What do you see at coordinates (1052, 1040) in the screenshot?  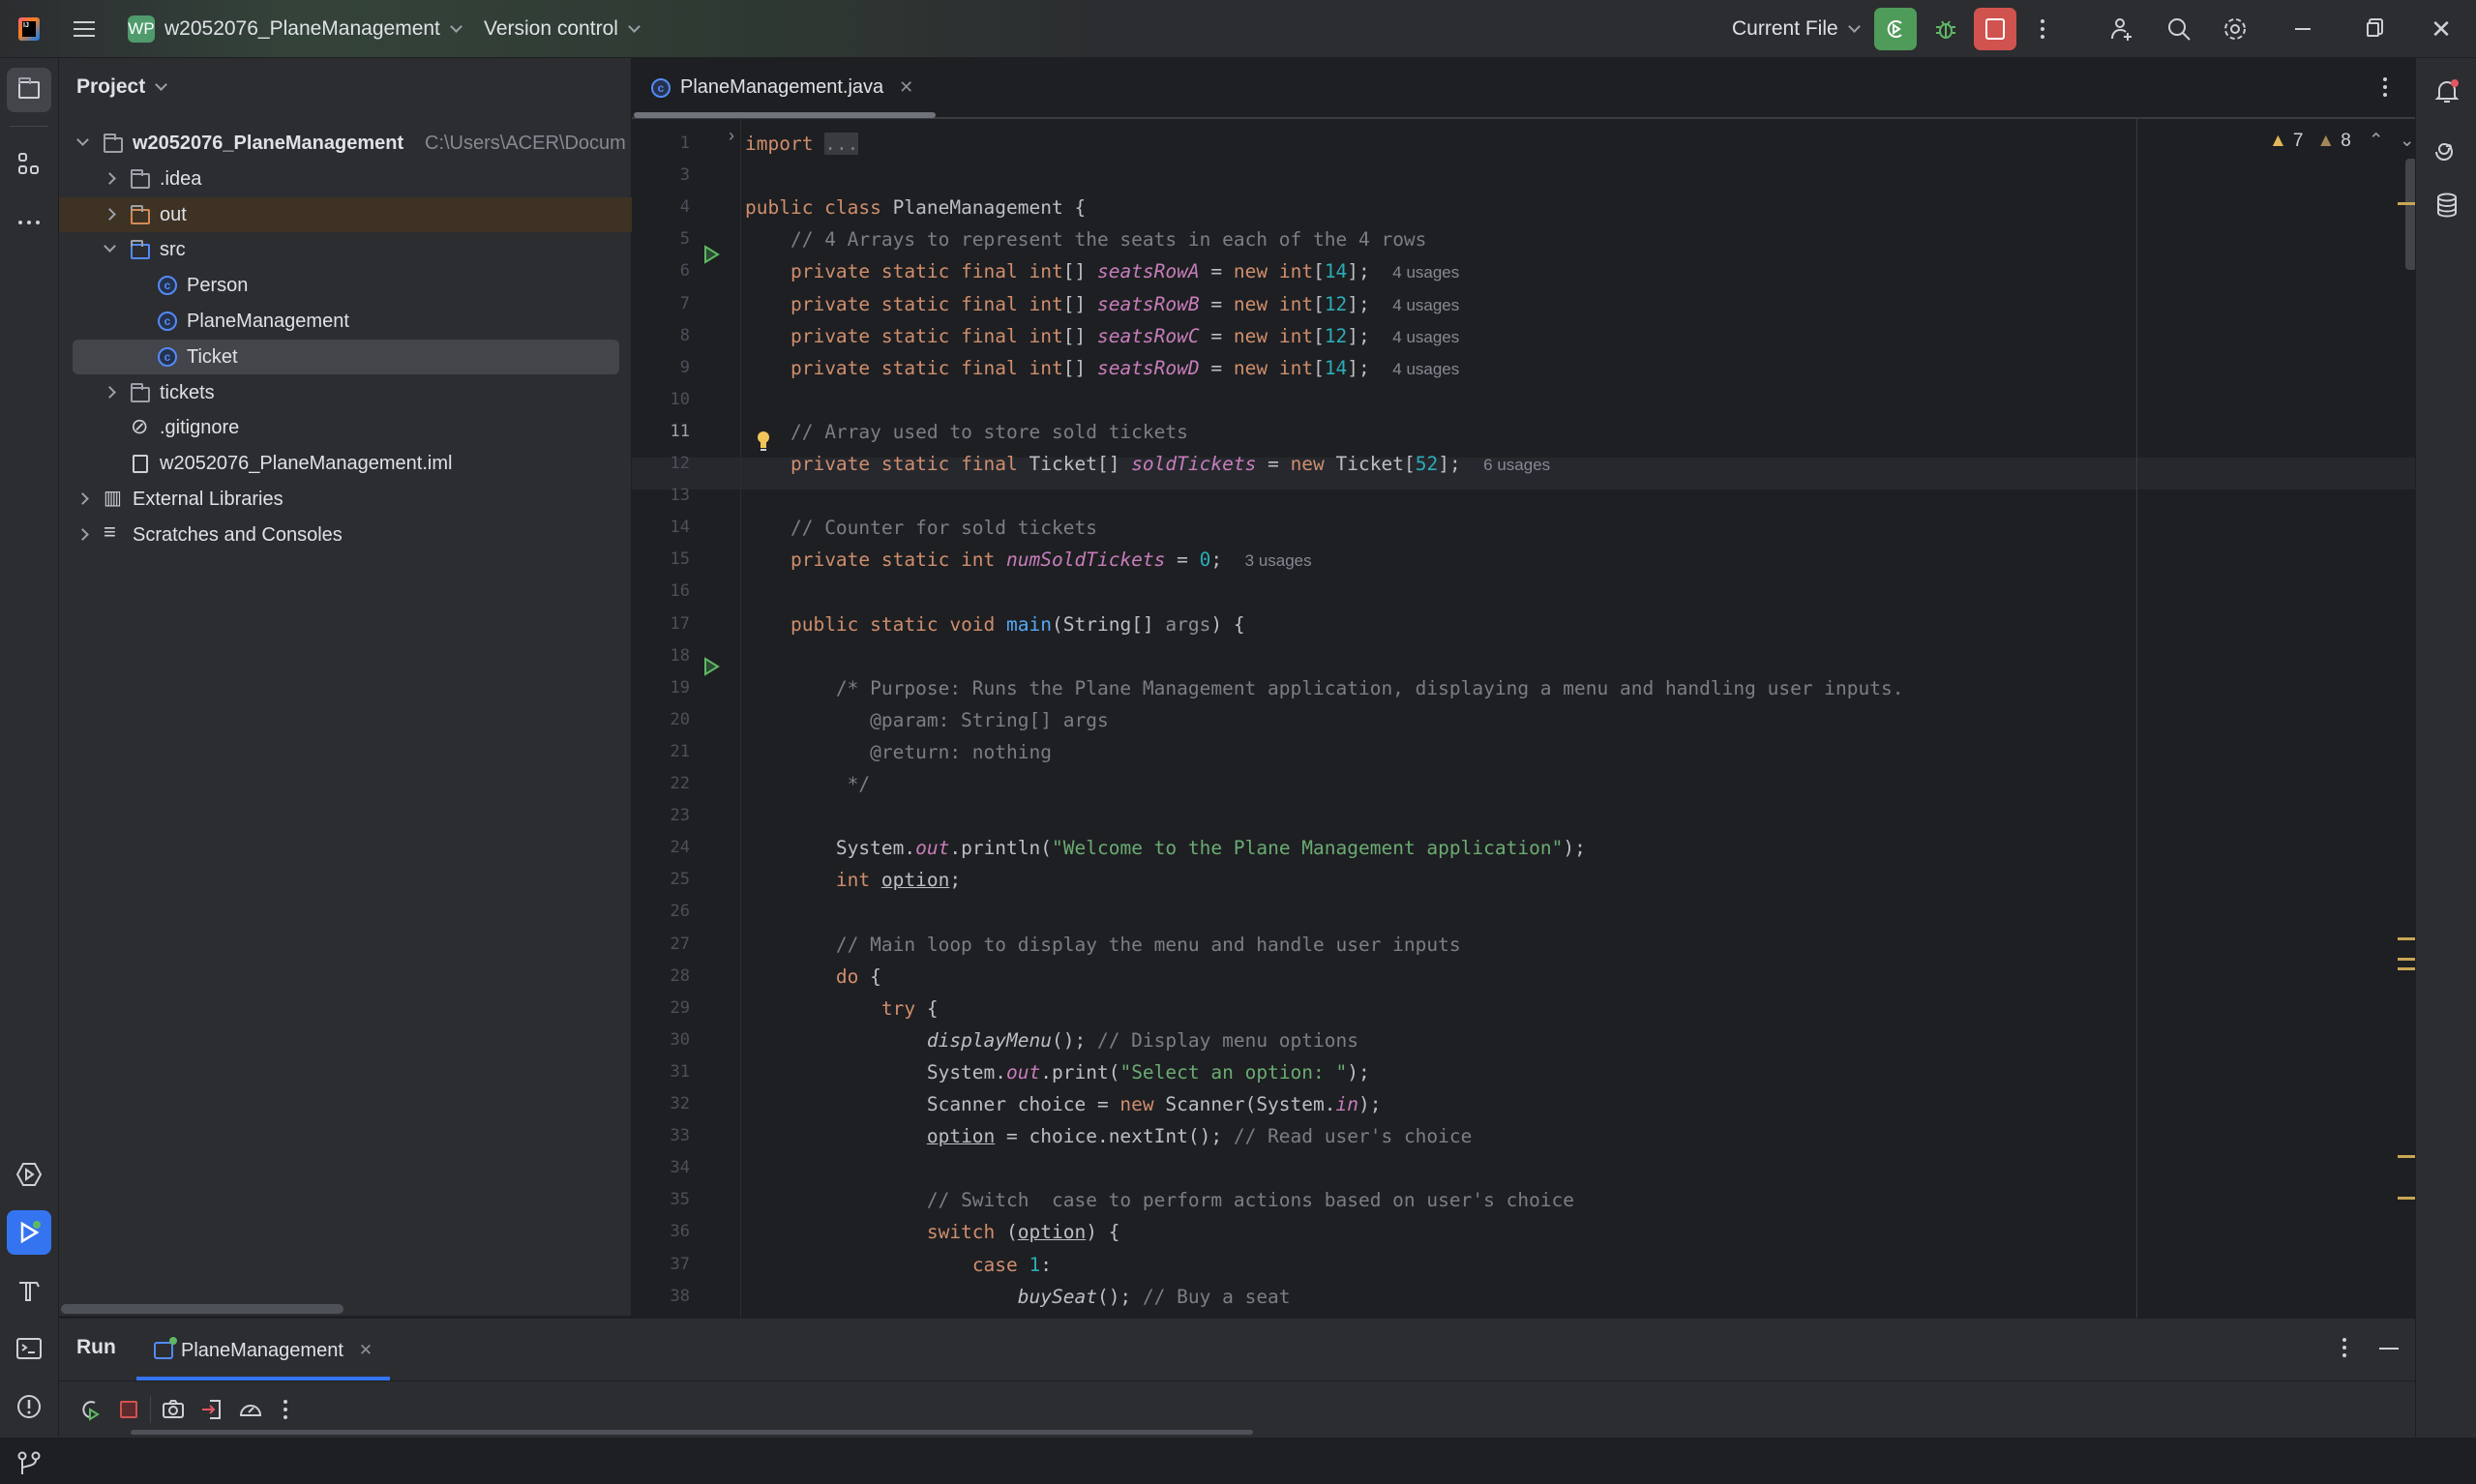 I see `code-line: displayMenu(); // Display menu options` at bounding box center [1052, 1040].